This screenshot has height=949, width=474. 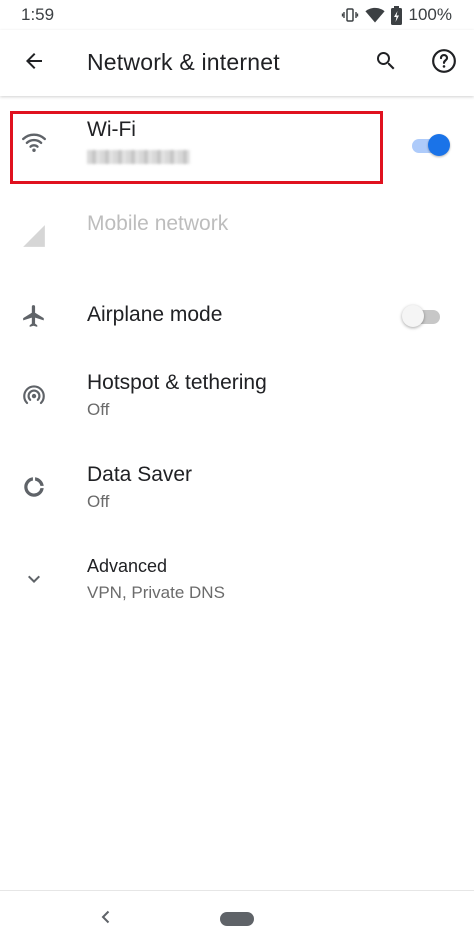 I want to click on hotspot-title: Hotspot & tethering, so click(x=177, y=382).